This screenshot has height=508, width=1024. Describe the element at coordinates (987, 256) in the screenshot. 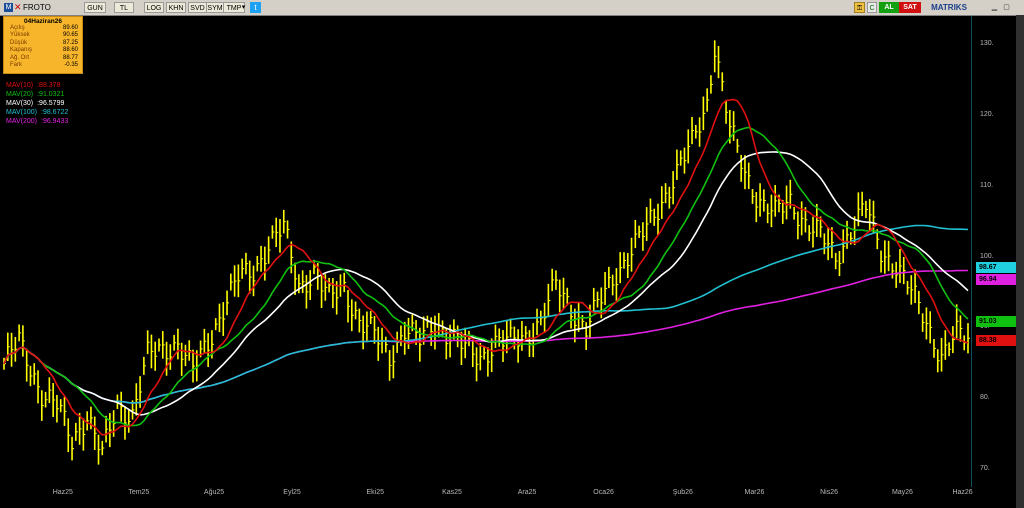

I see `y-tick-label: 100.` at that location.